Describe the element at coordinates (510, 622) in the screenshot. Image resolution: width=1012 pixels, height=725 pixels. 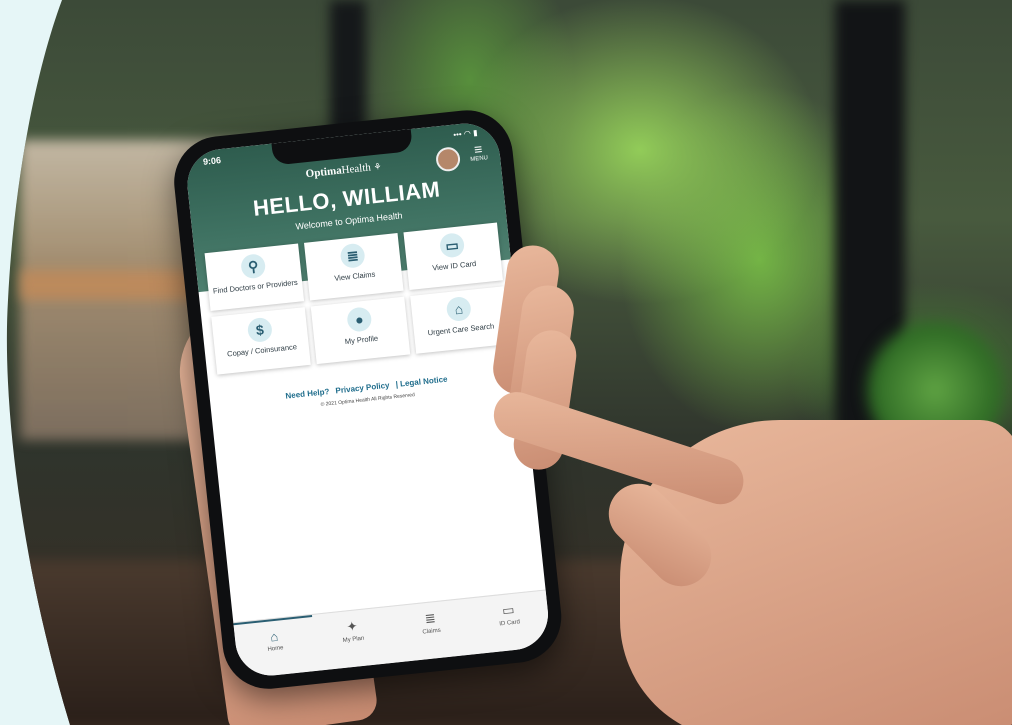
I see `tab-id-card: ▭ ID Card` at that location.